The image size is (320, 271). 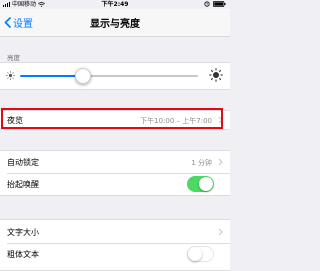 What do you see at coordinates (115, 120) in the screenshot?
I see `night-shift-row: 夜览 下午10:00 – 上午7:00` at bounding box center [115, 120].